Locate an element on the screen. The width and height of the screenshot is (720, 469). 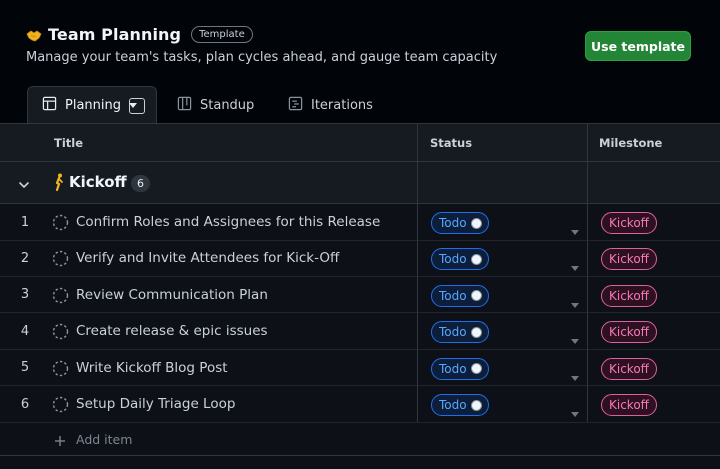
plus-icon is located at coordinates (60, 441).